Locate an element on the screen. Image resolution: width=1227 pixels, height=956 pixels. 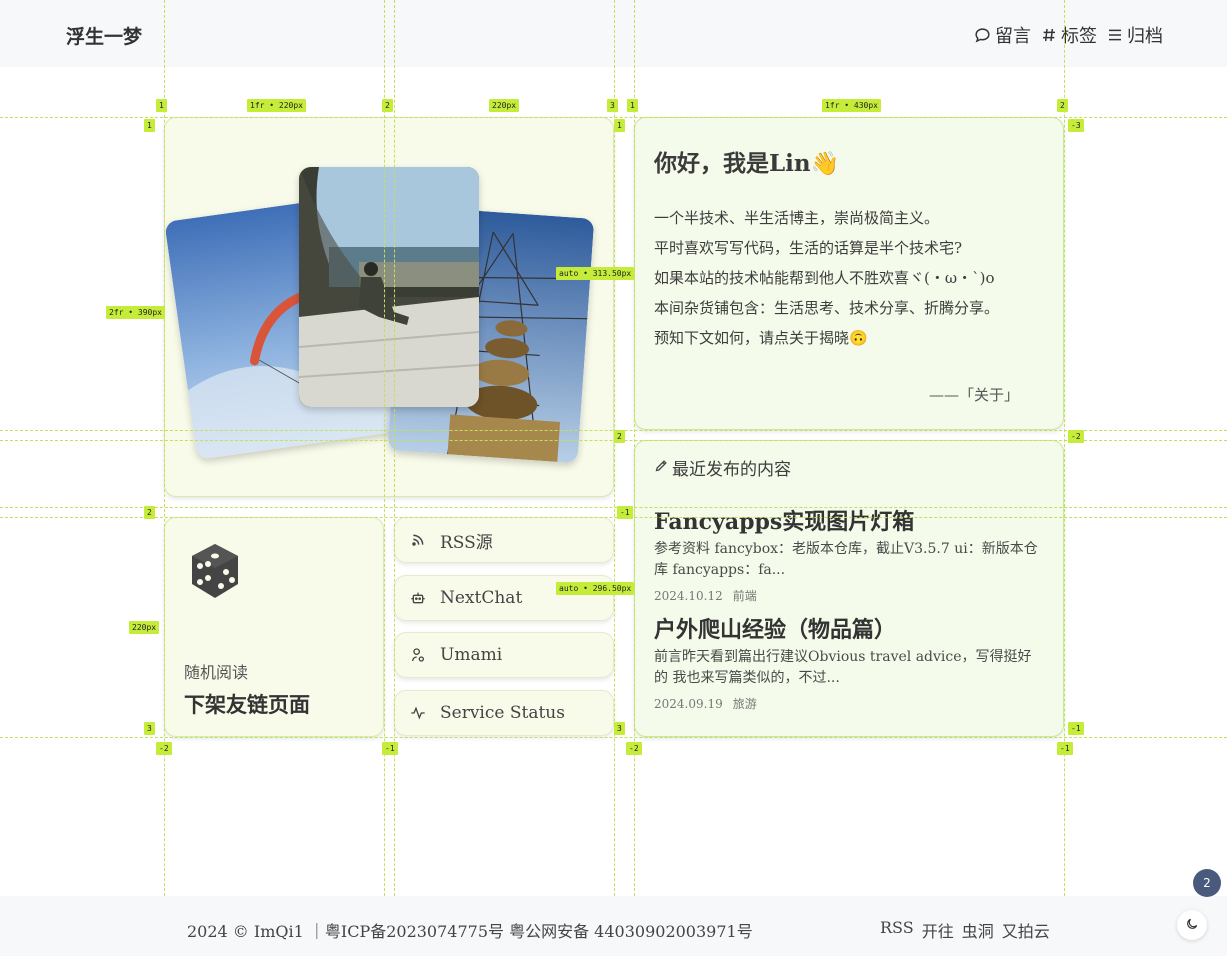
footer-link: 虫洞 is located at coordinates (978, 930).